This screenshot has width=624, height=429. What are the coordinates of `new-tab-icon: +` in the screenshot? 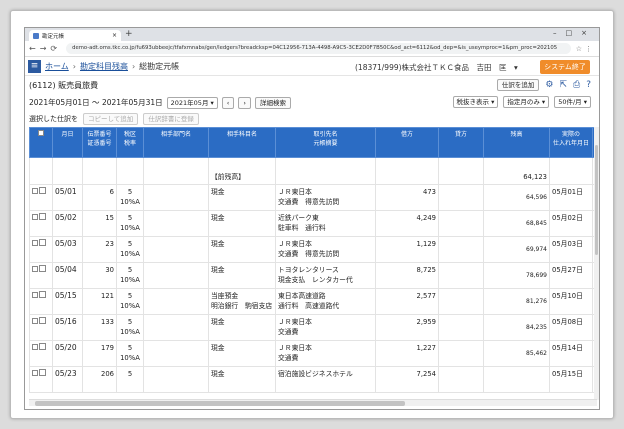 It's located at (129, 34).